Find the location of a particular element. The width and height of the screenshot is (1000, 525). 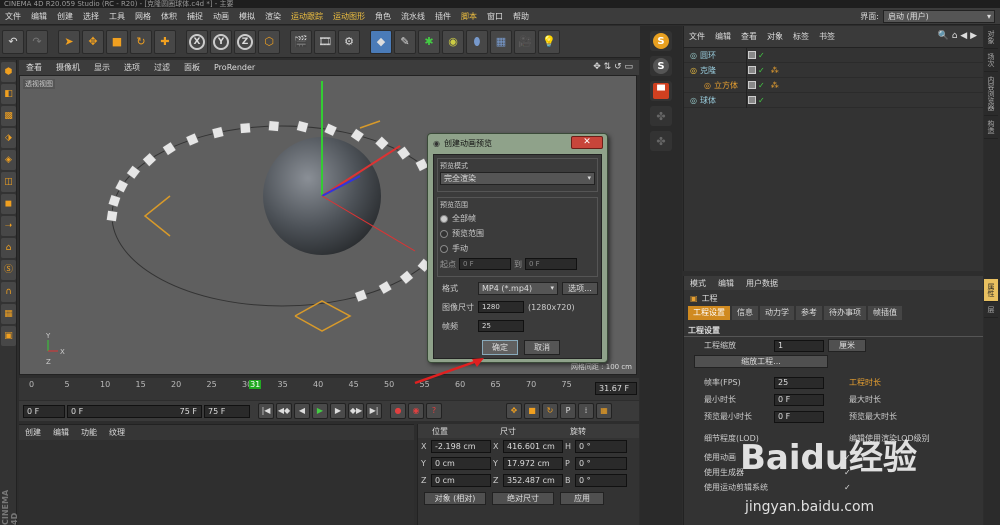

attribute-field-value: 0 F is located at coordinates (799, 416).